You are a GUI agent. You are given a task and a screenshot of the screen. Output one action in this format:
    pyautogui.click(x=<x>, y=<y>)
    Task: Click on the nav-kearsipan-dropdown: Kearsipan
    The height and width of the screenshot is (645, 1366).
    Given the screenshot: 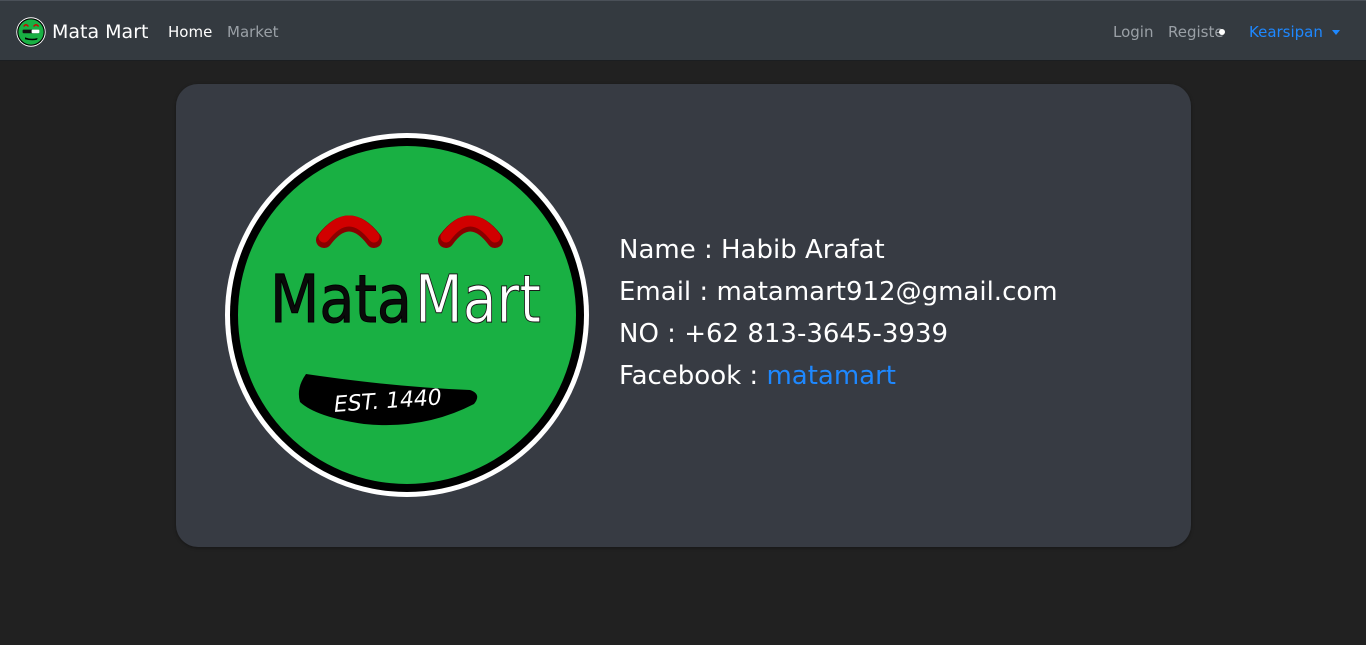 What is the action you would take?
    pyautogui.click(x=1294, y=32)
    